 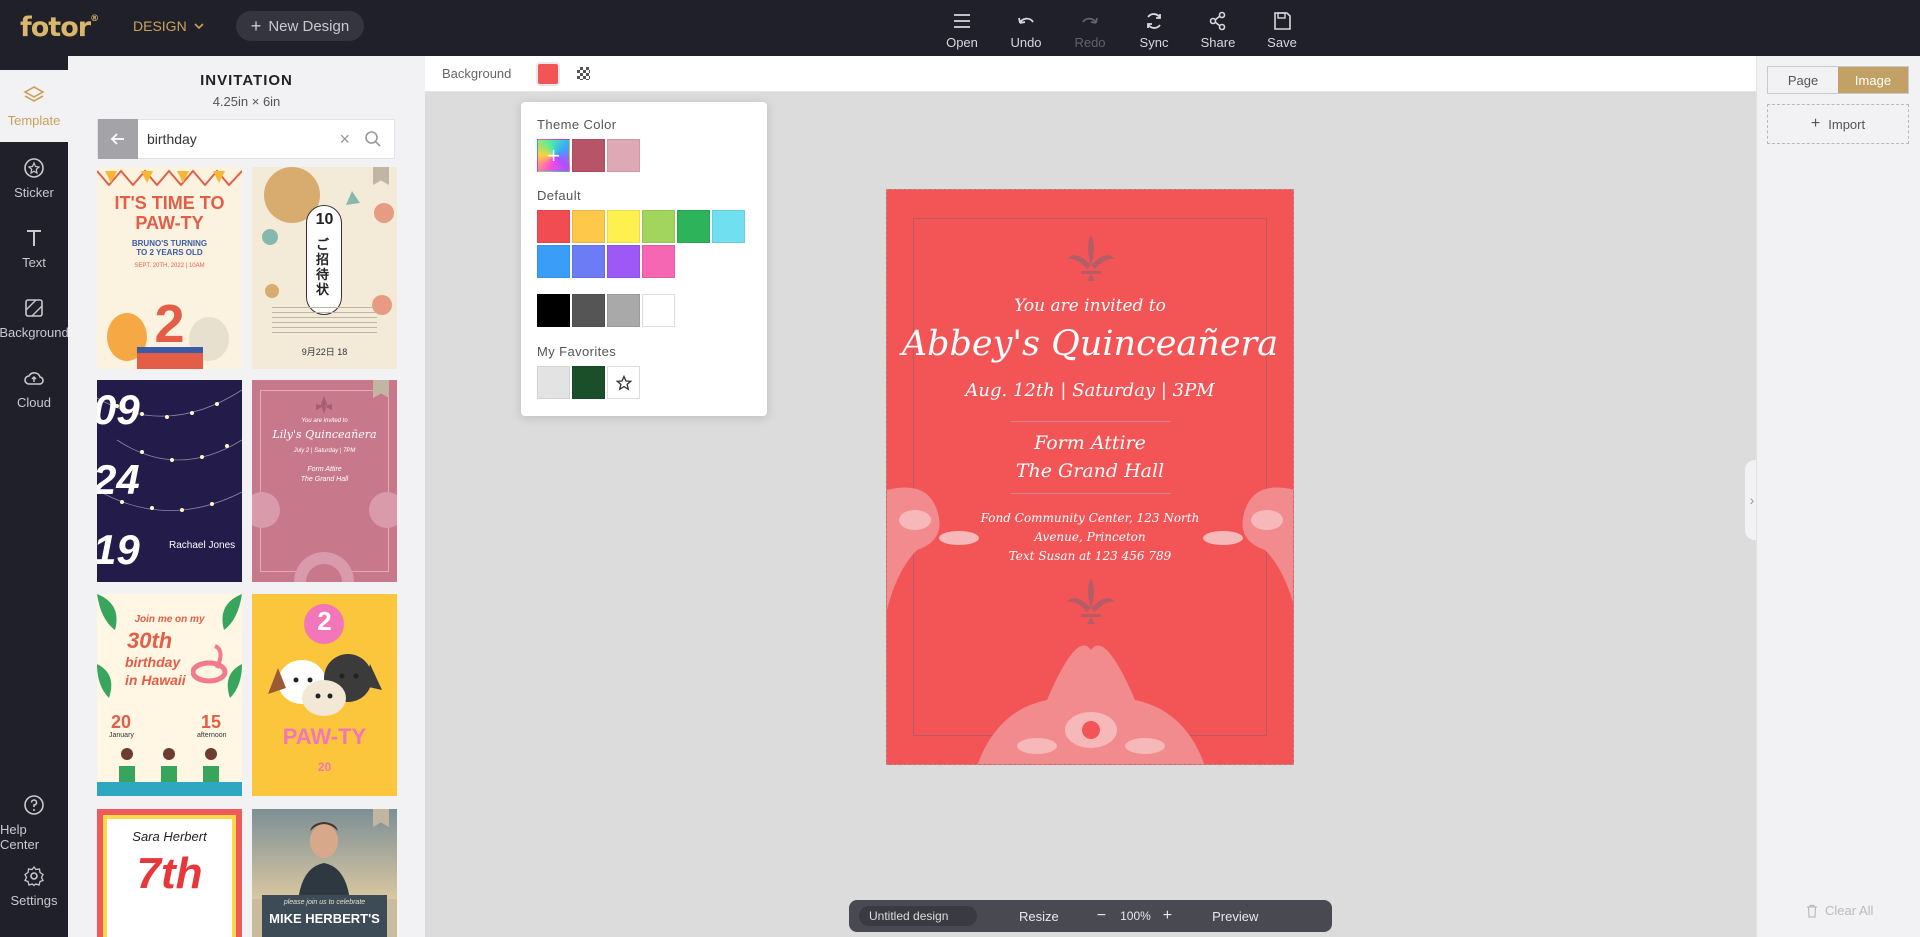 What do you see at coordinates (1849, 910) in the screenshot?
I see `clear-all-label: Clear All` at bounding box center [1849, 910].